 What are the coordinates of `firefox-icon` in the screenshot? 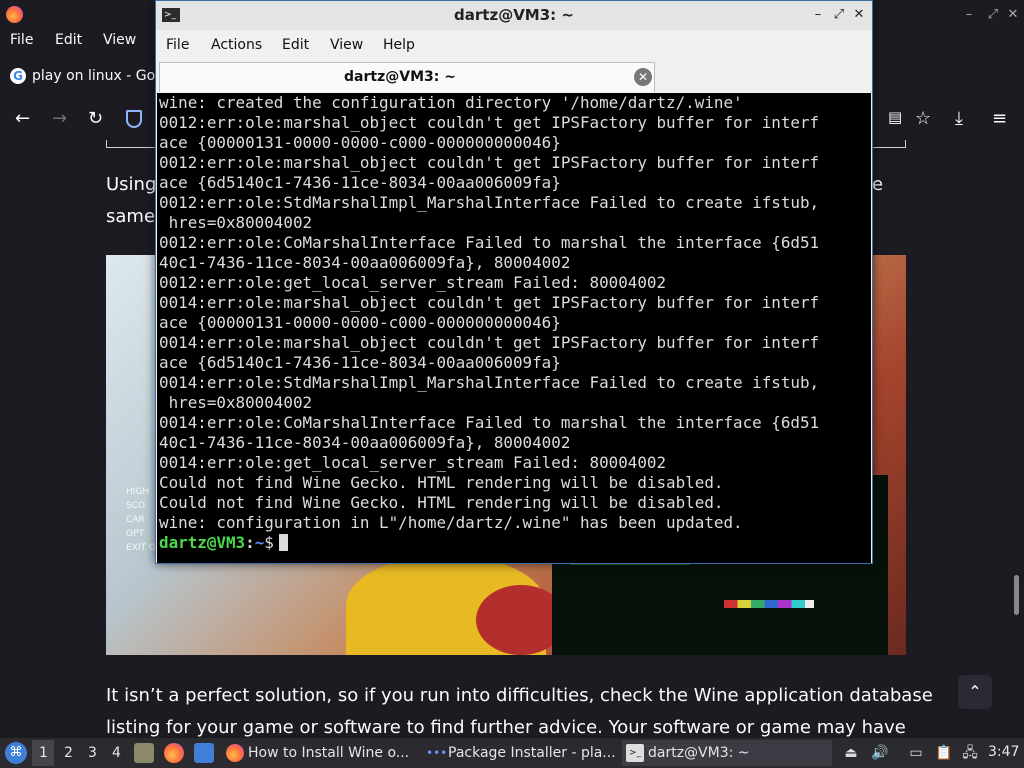 It's located at (235, 753).